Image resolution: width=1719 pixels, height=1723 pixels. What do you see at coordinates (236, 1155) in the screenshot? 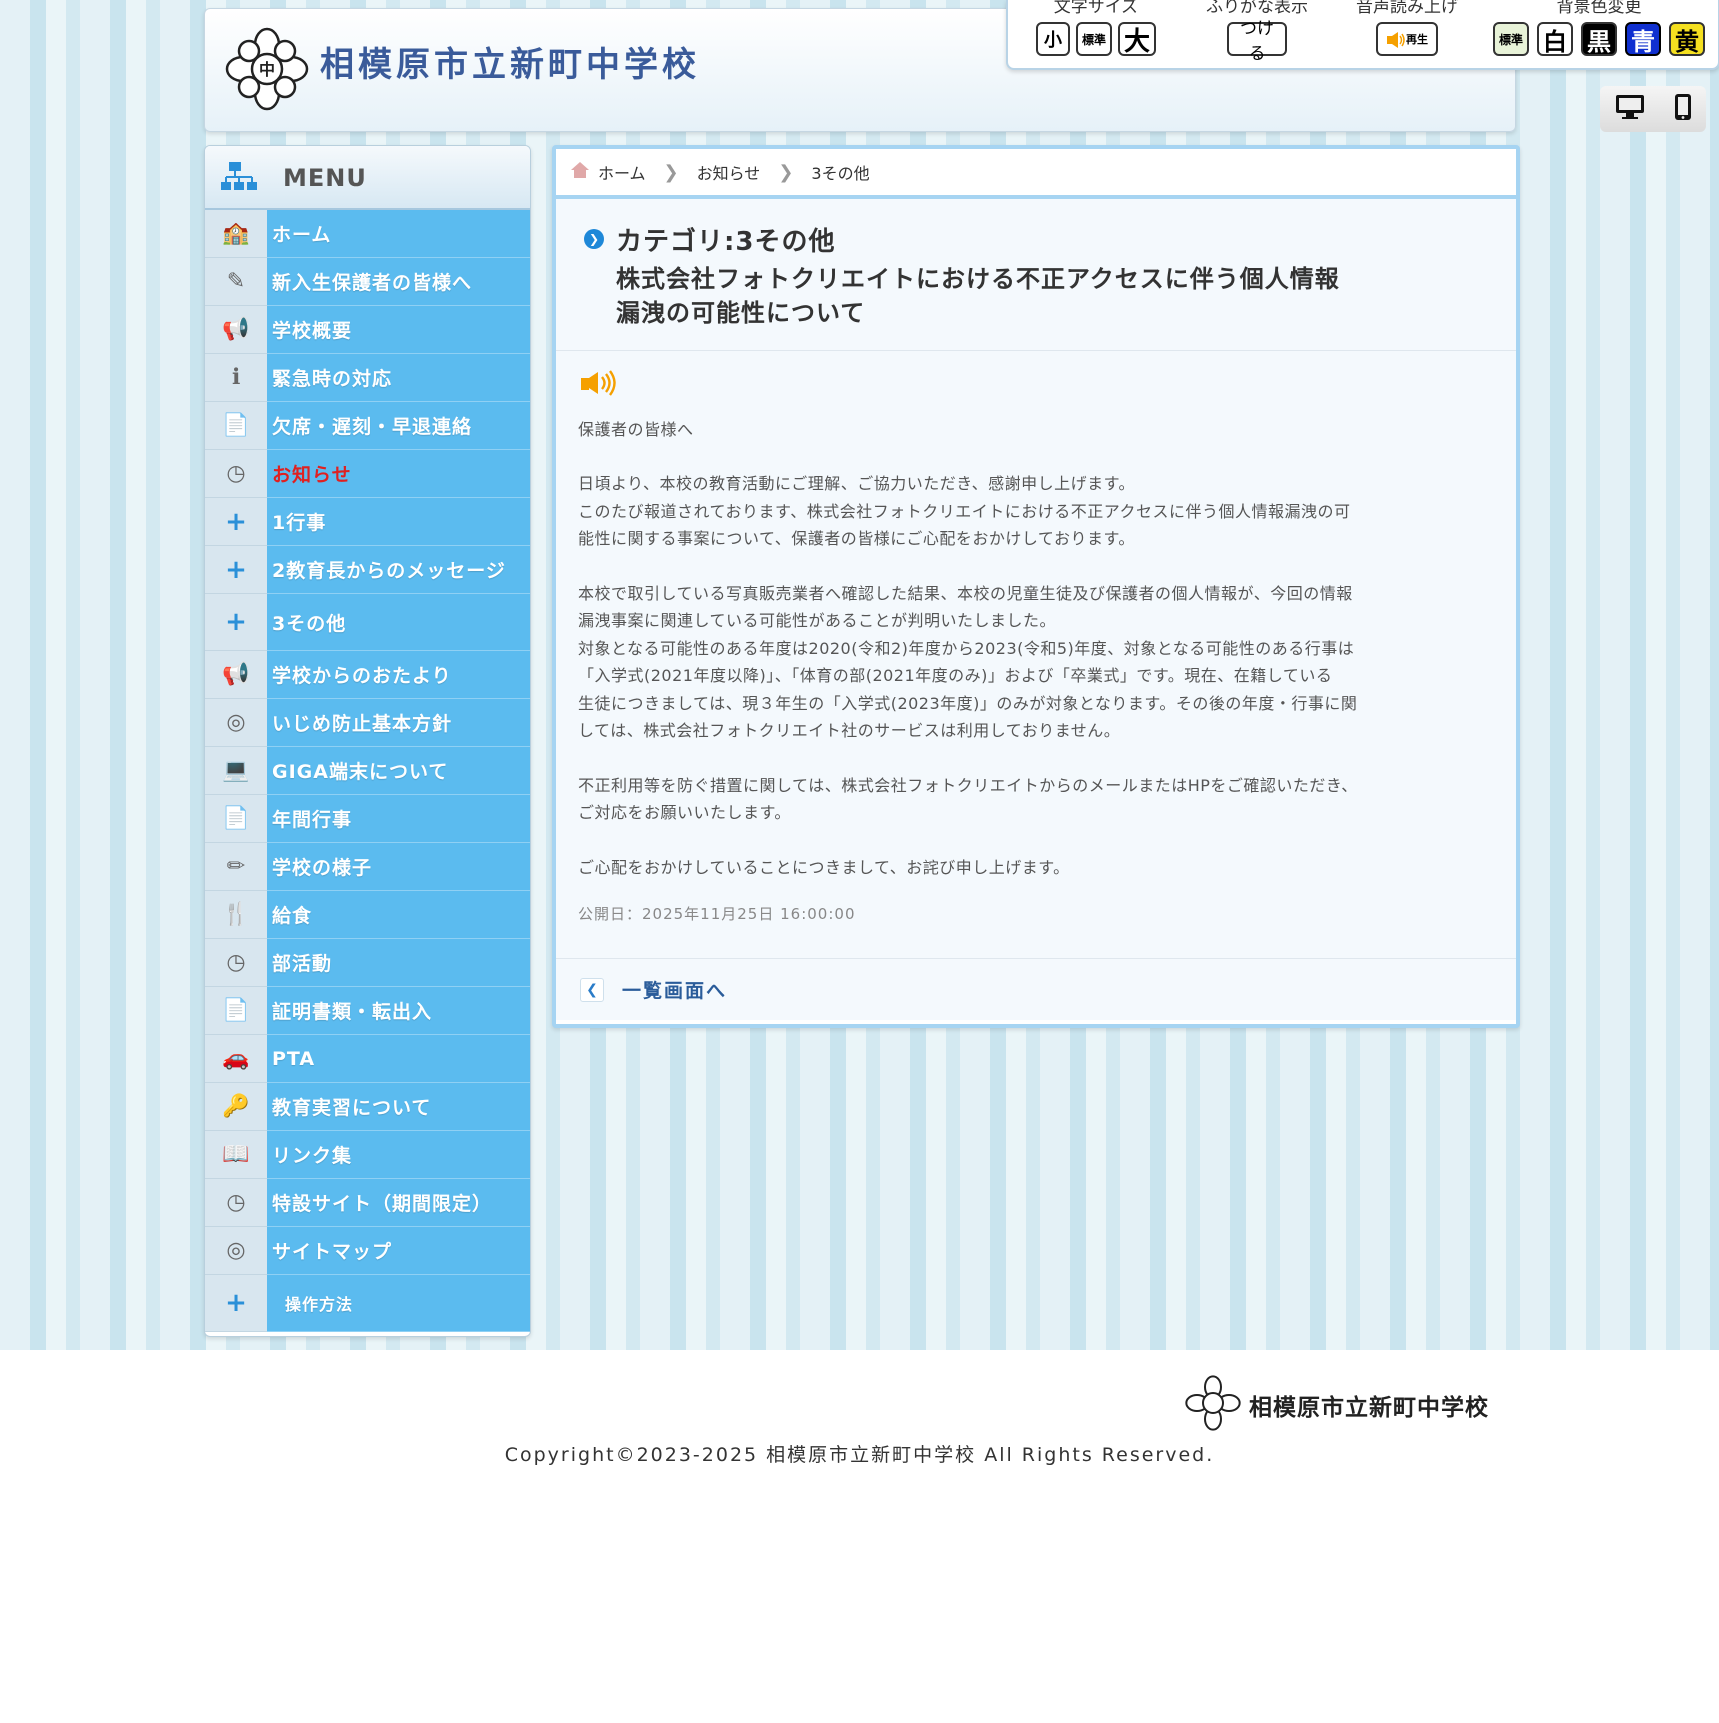
I see `book-icon: 📖` at bounding box center [236, 1155].